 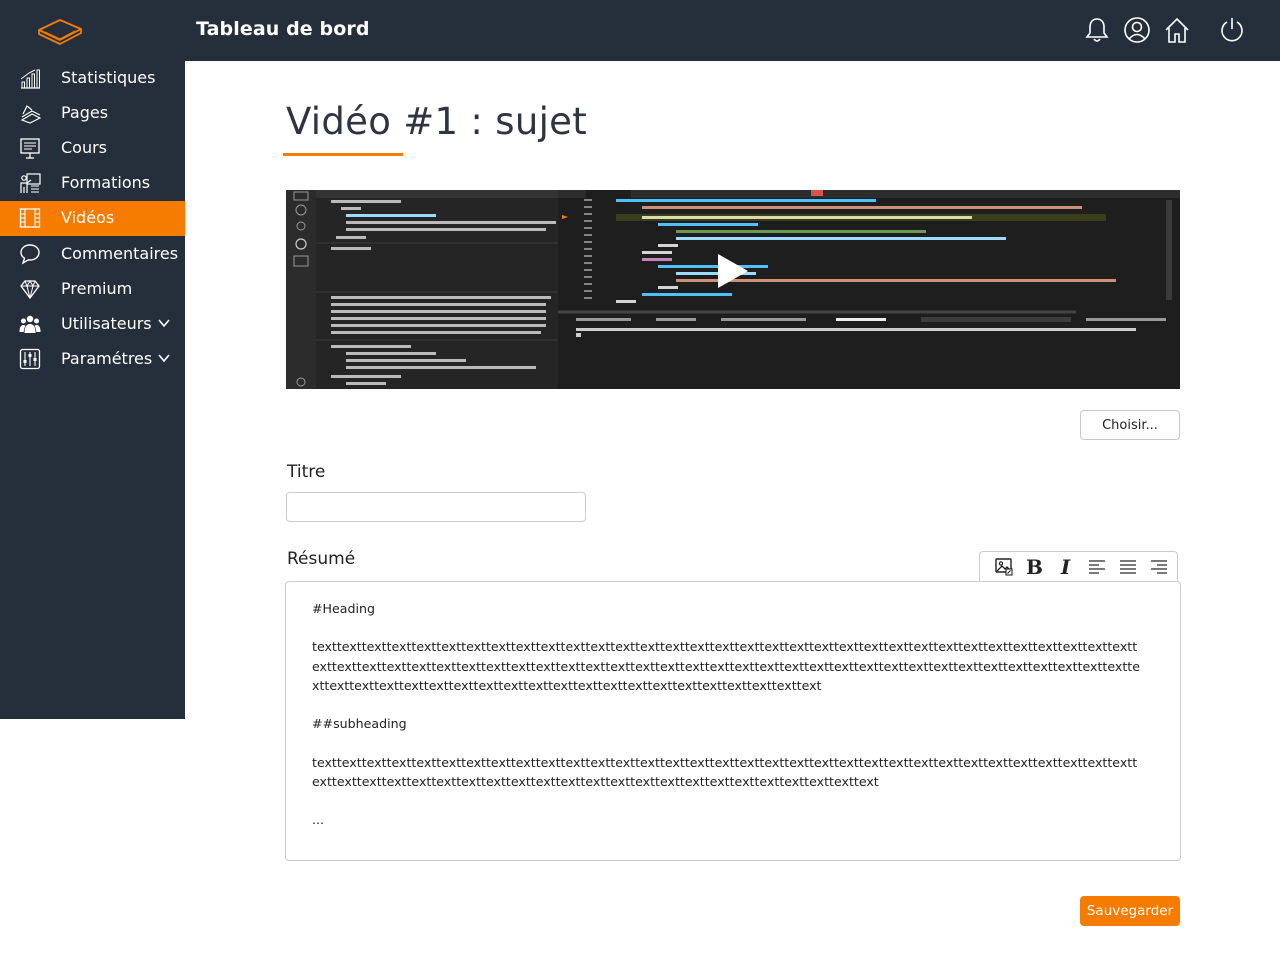 I want to click on italic-icon: I, so click(x=1065, y=567).